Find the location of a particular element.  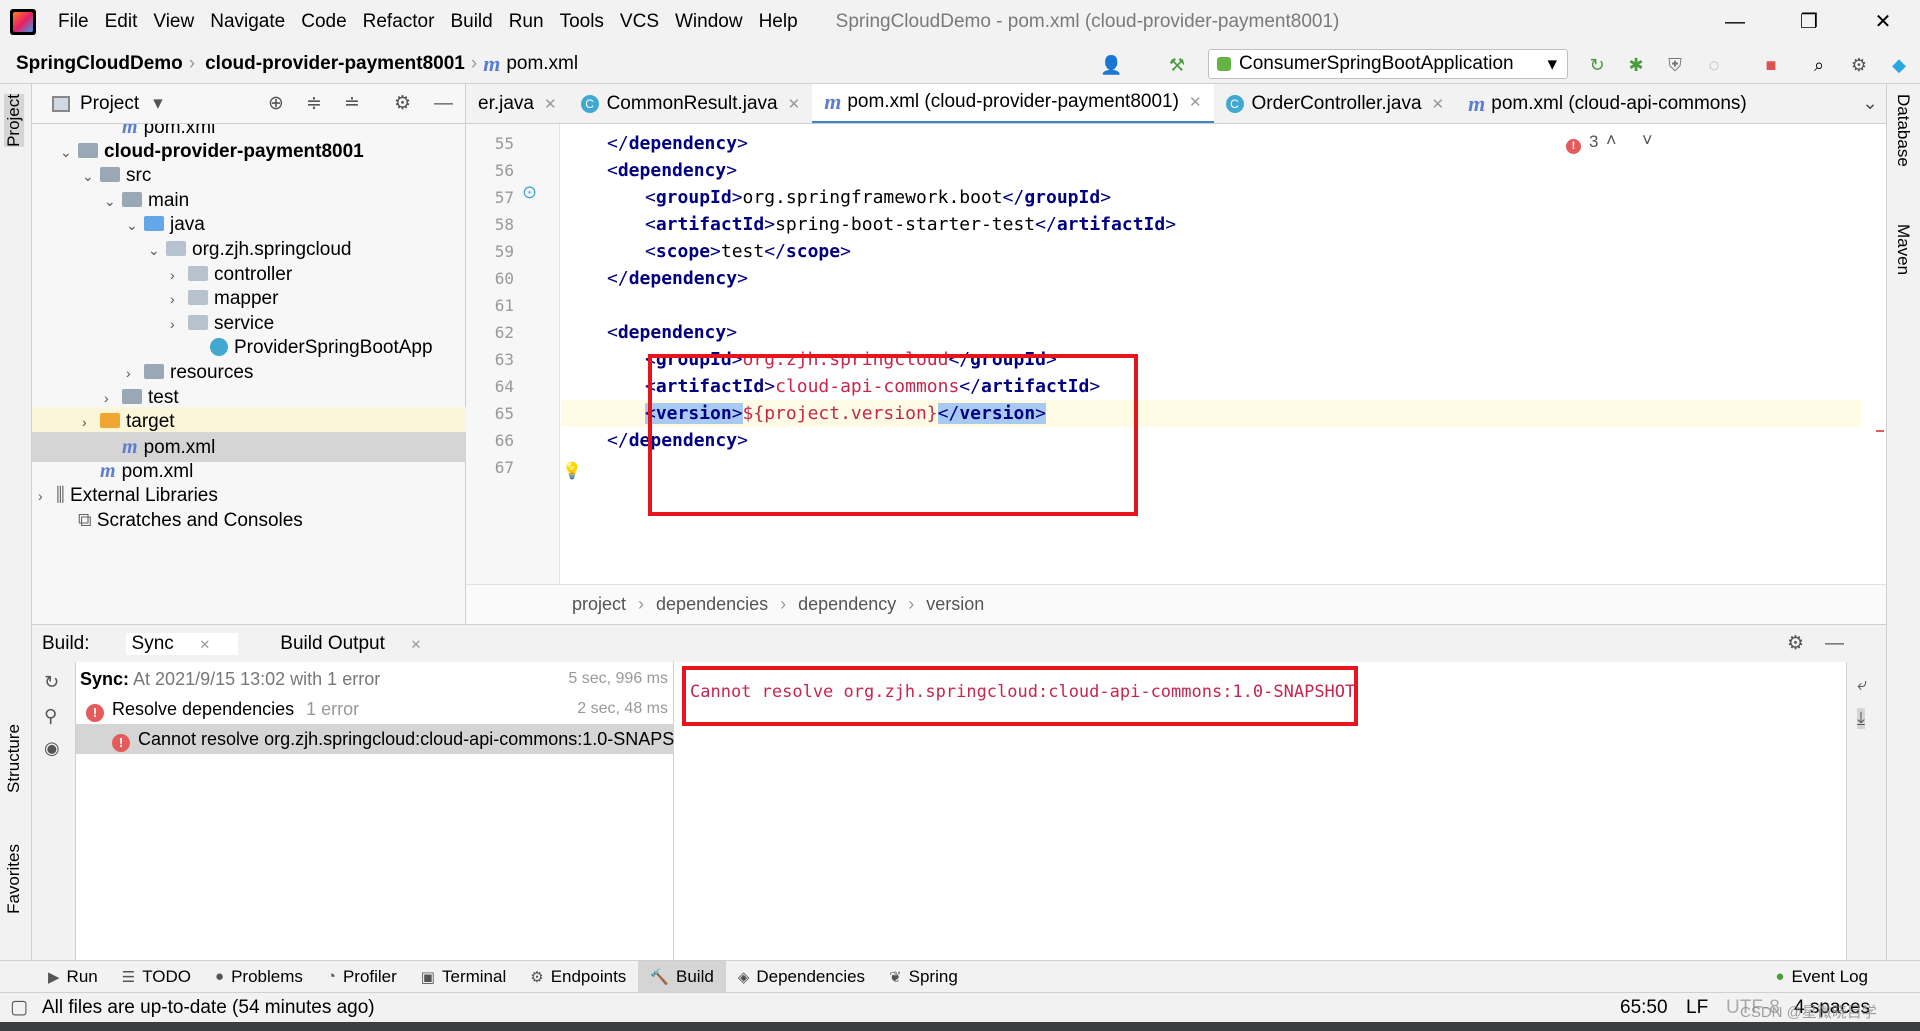

tree-node: ⧉ Scratches and Consoles is located at coordinates (249, 521).